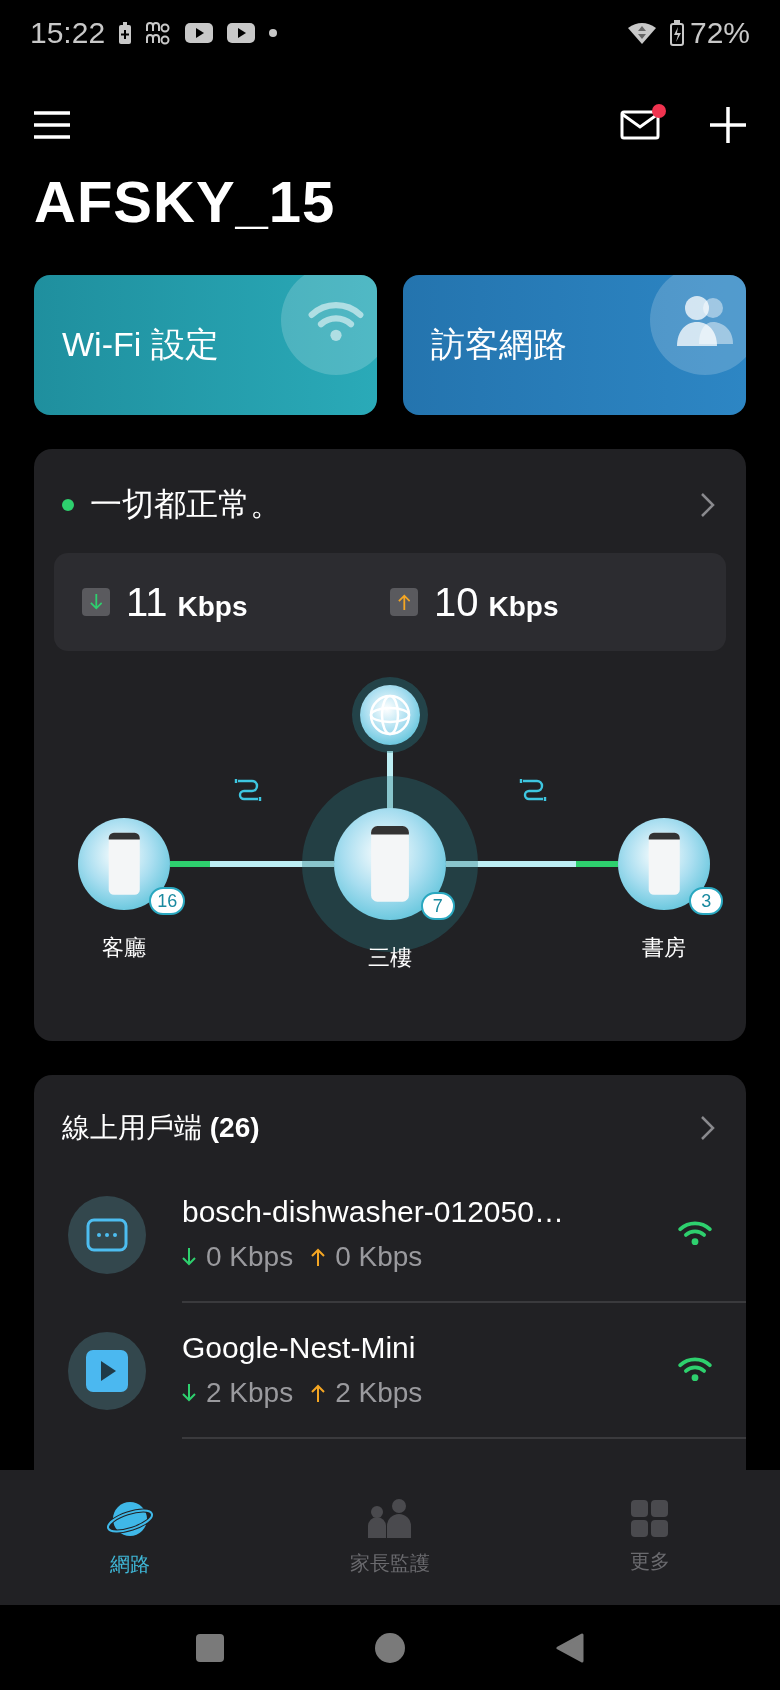  I want to click on internet-globe-icon, so click(390, 715).